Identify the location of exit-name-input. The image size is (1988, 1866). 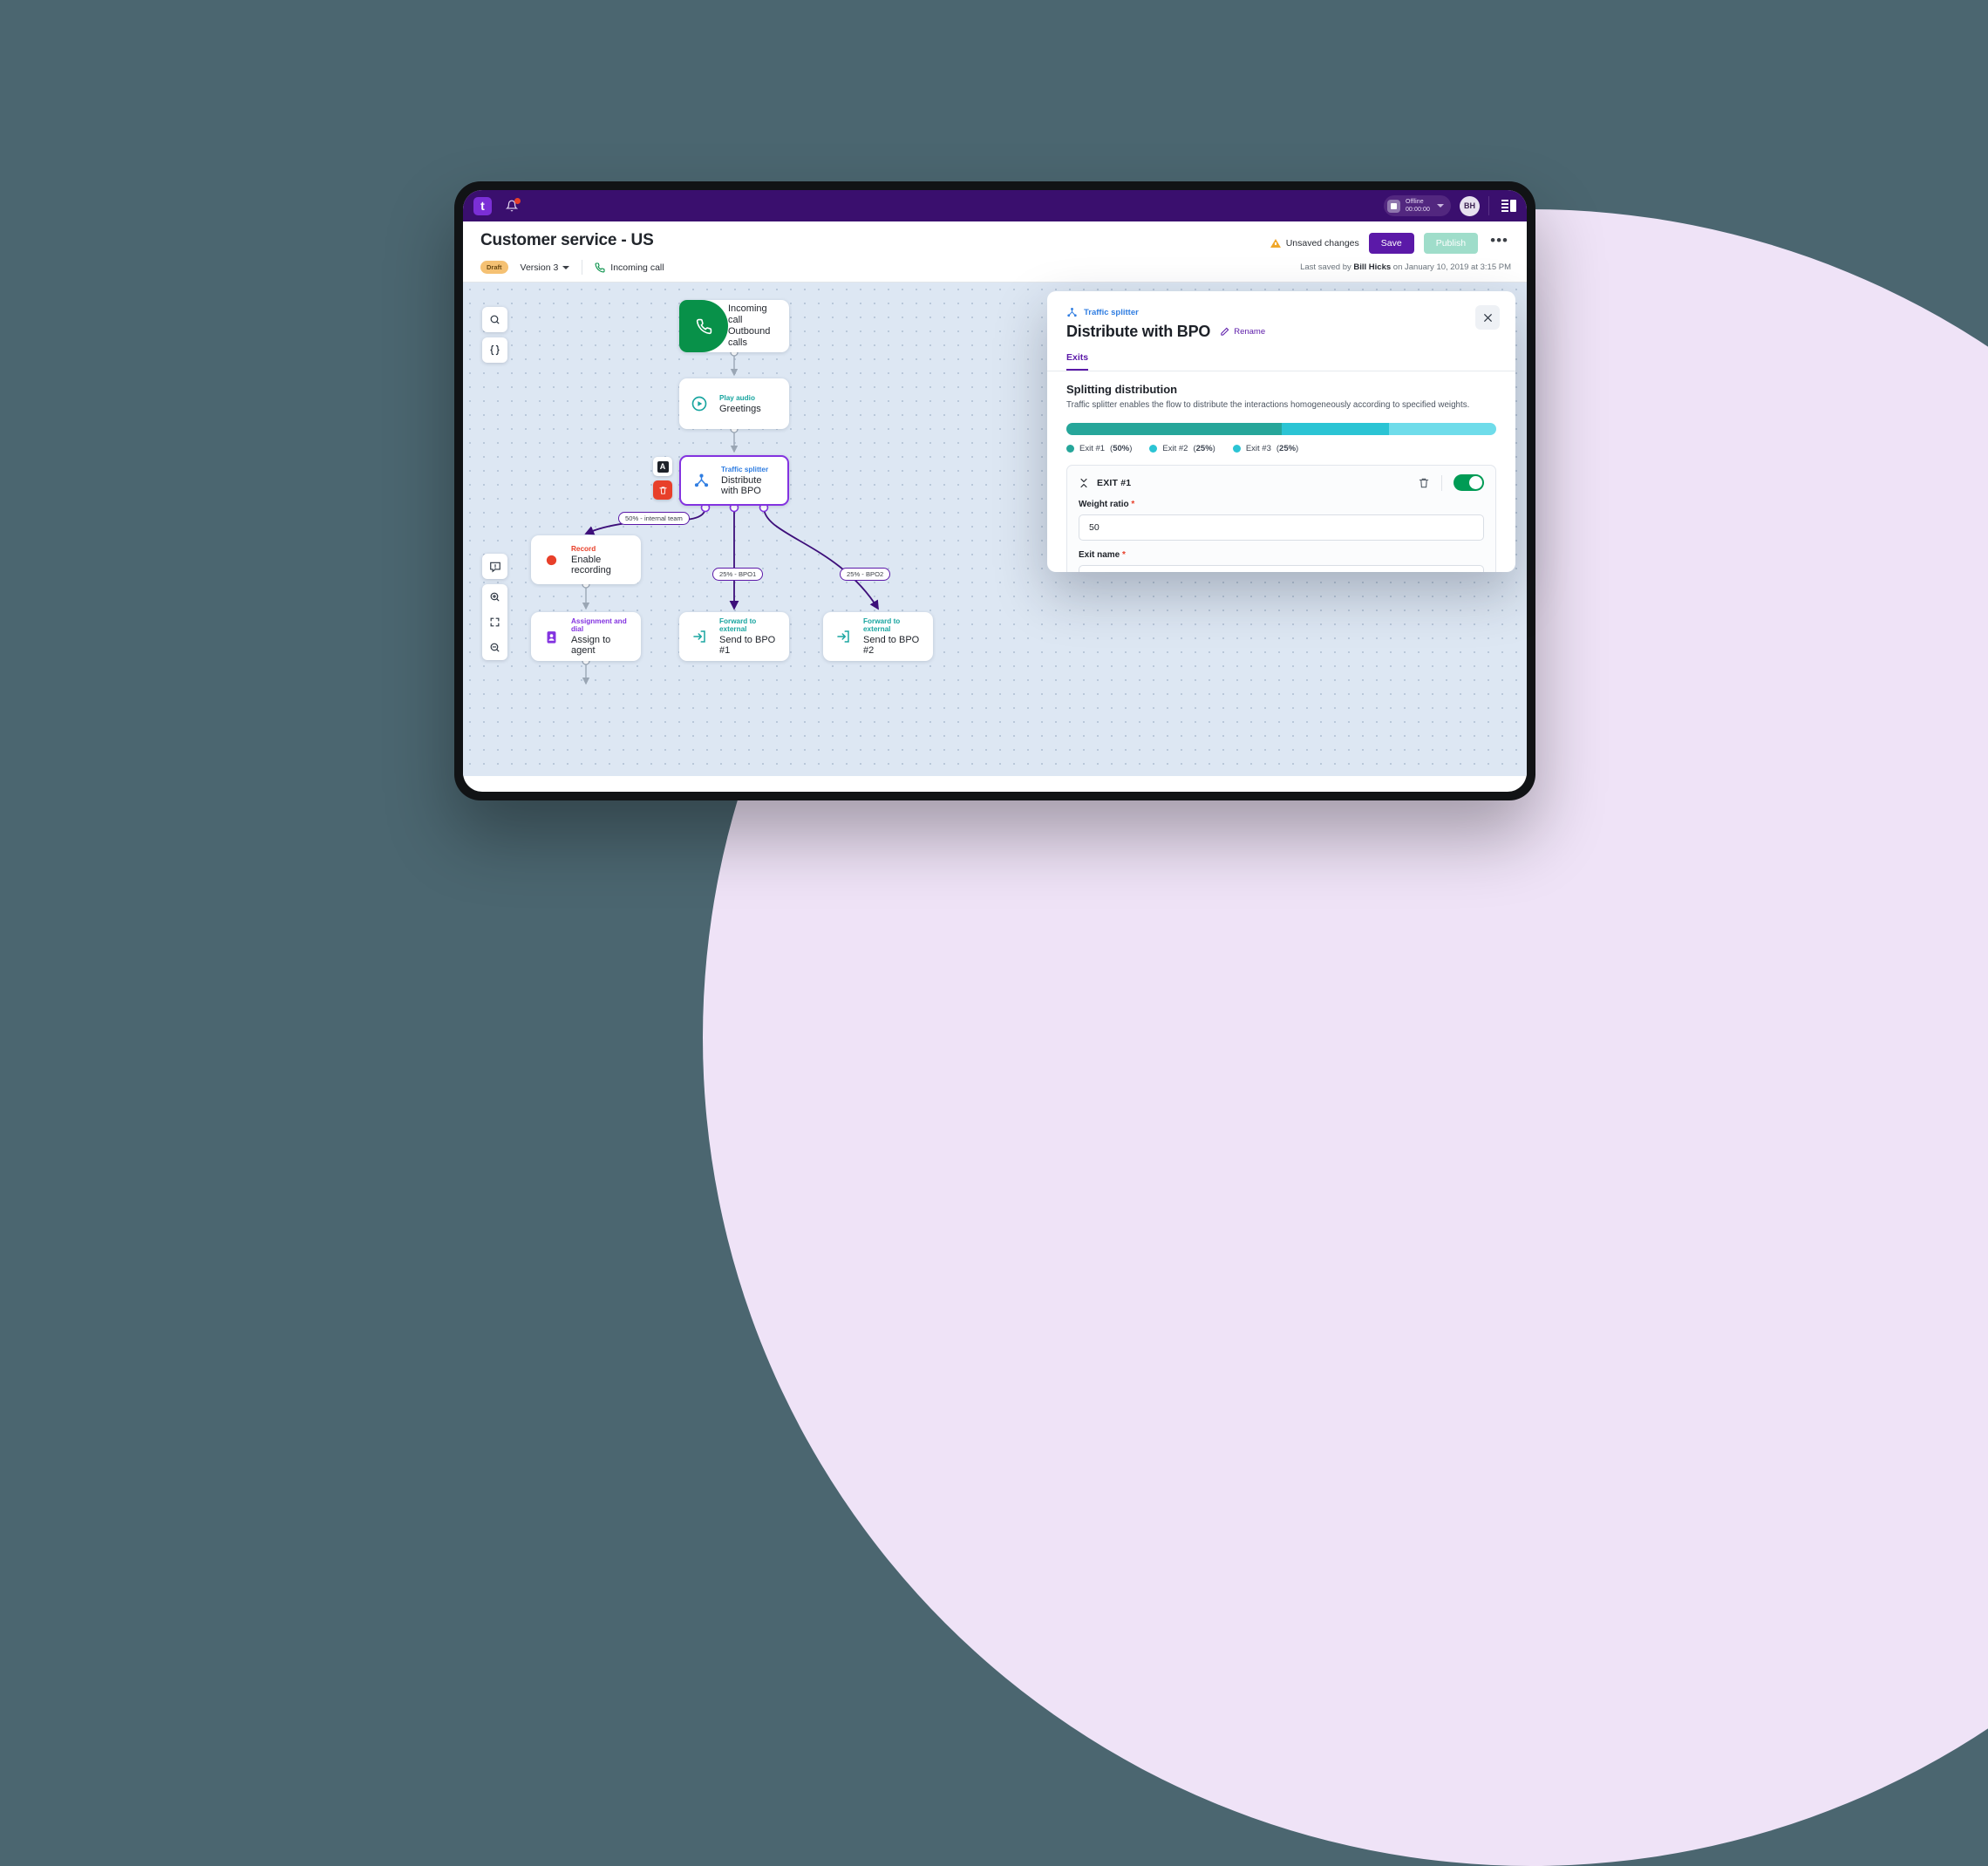
(1281, 568).